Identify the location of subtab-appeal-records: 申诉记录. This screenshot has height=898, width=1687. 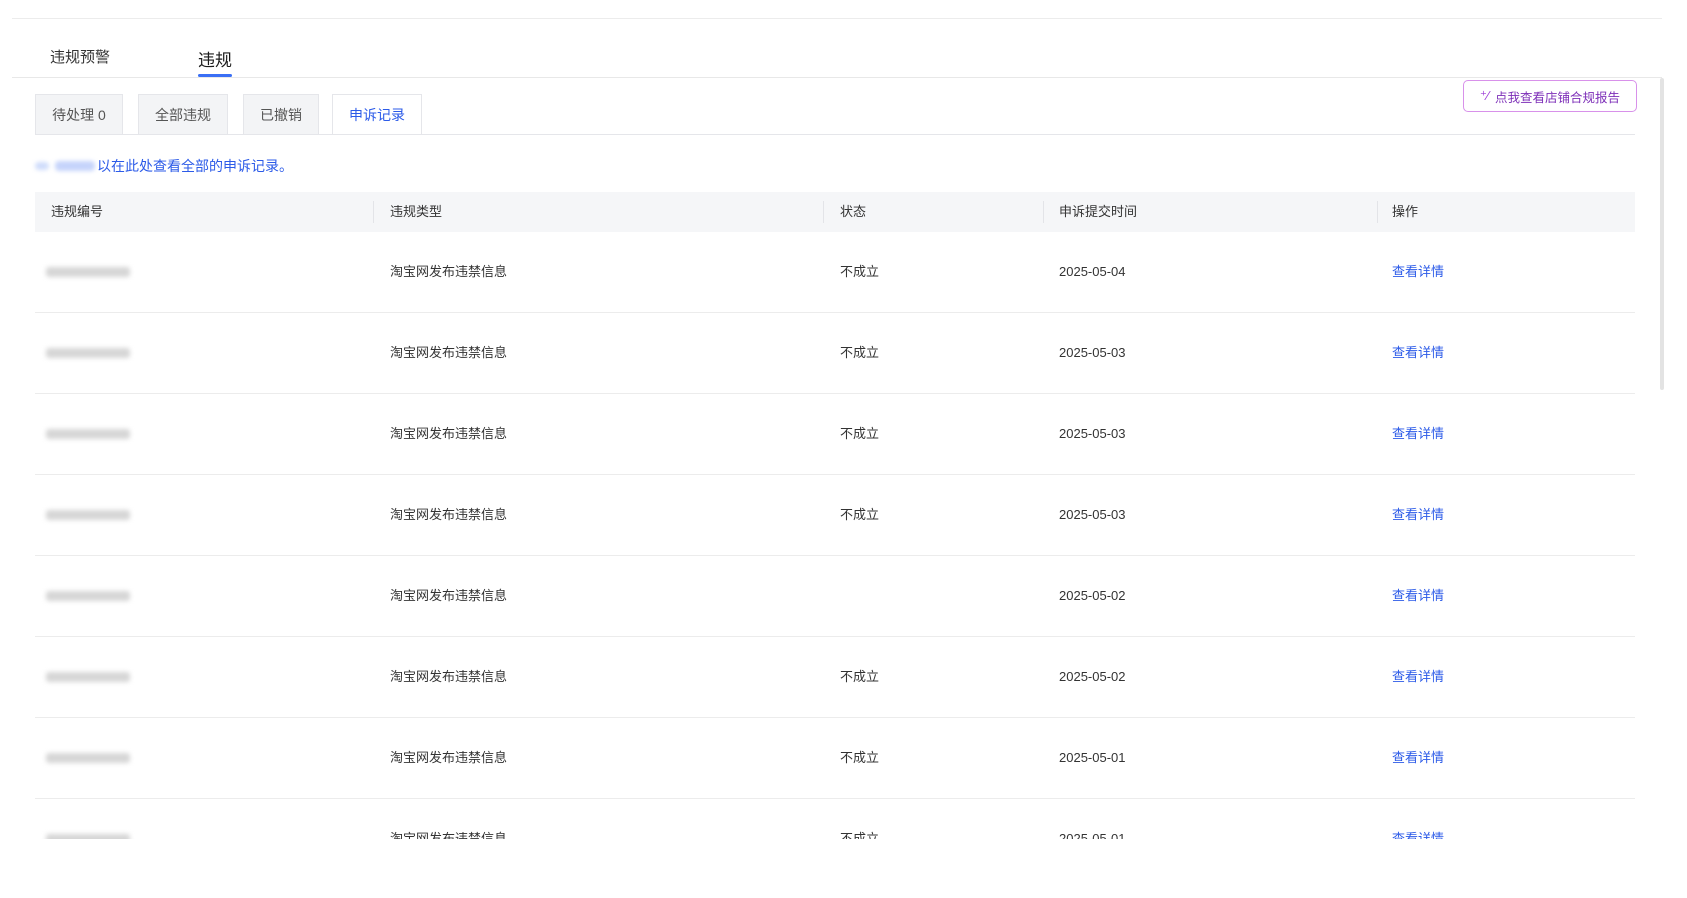
(377, 114).